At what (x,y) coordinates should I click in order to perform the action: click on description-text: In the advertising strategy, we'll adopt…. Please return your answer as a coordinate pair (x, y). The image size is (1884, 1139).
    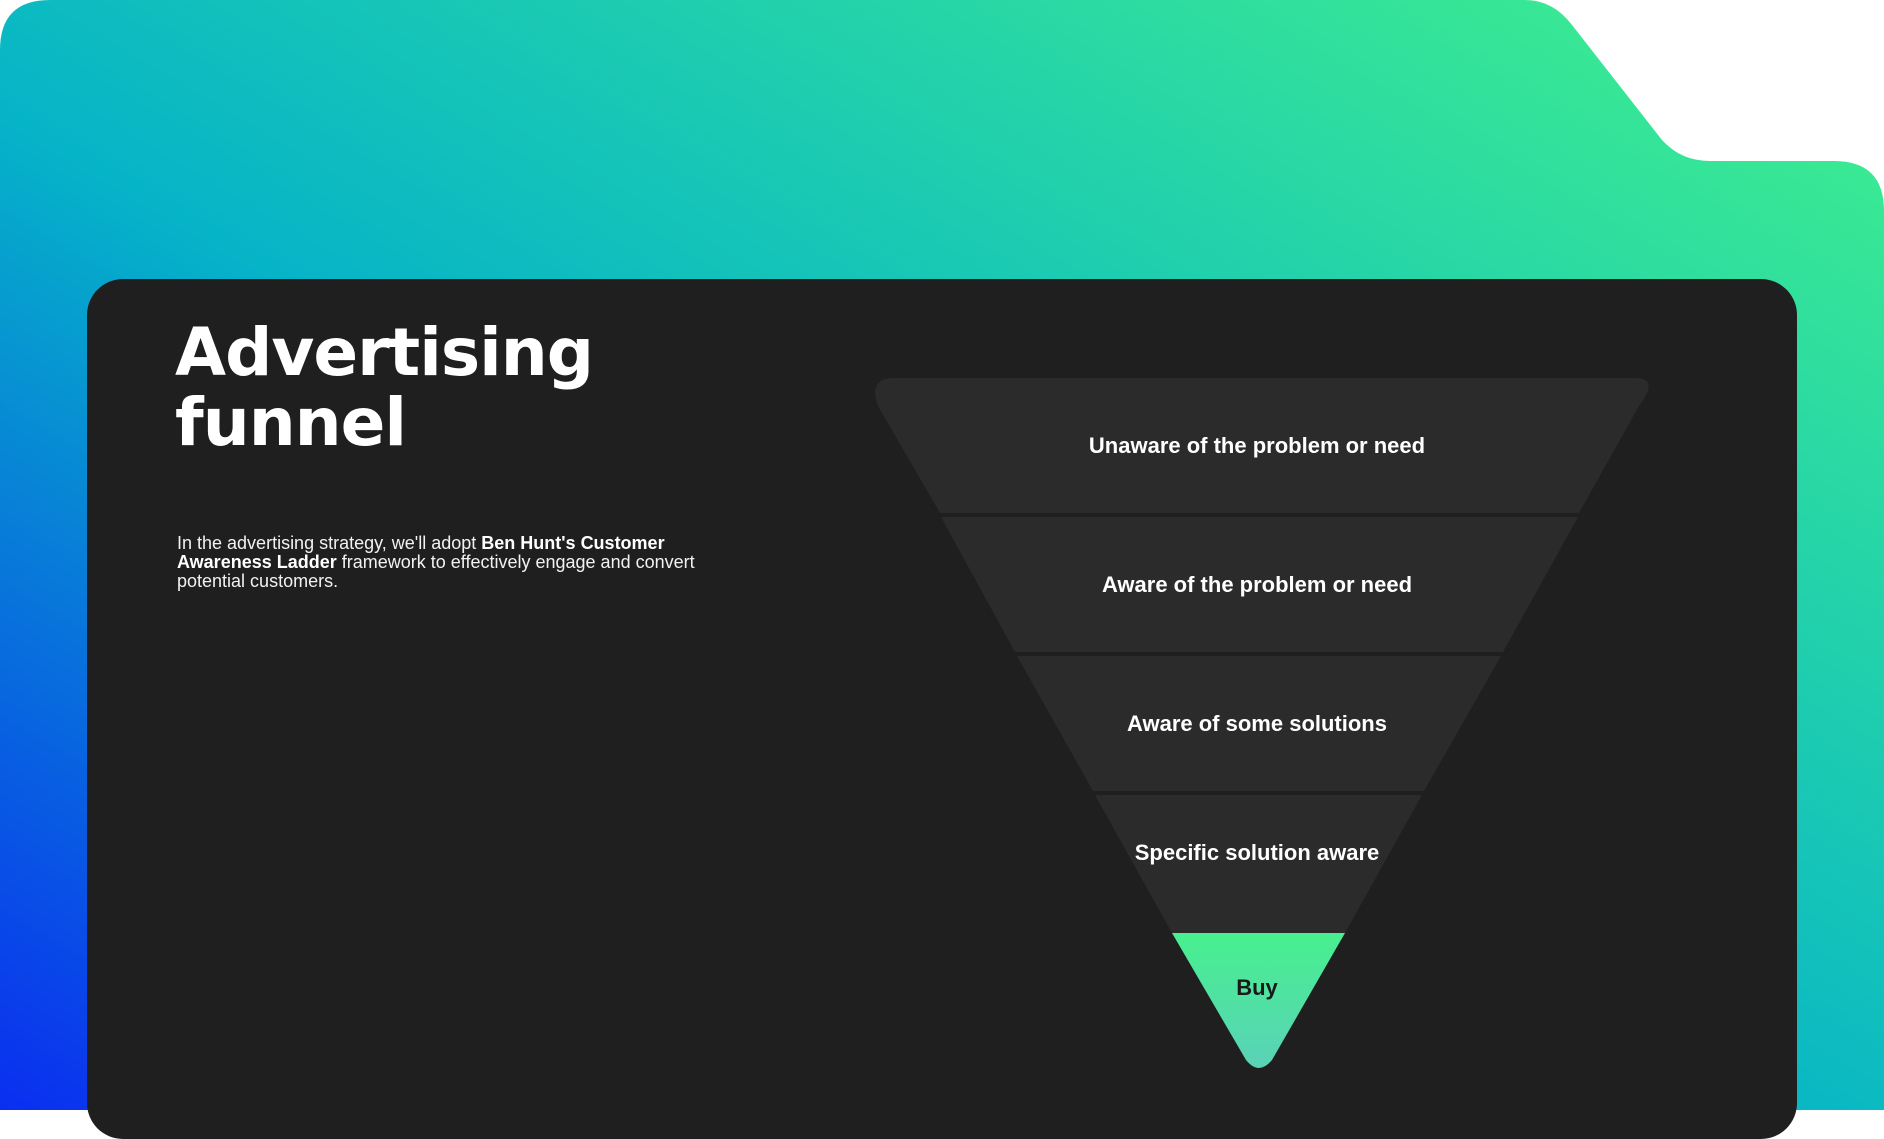
    Looking at the image, I should click on (437, 562).